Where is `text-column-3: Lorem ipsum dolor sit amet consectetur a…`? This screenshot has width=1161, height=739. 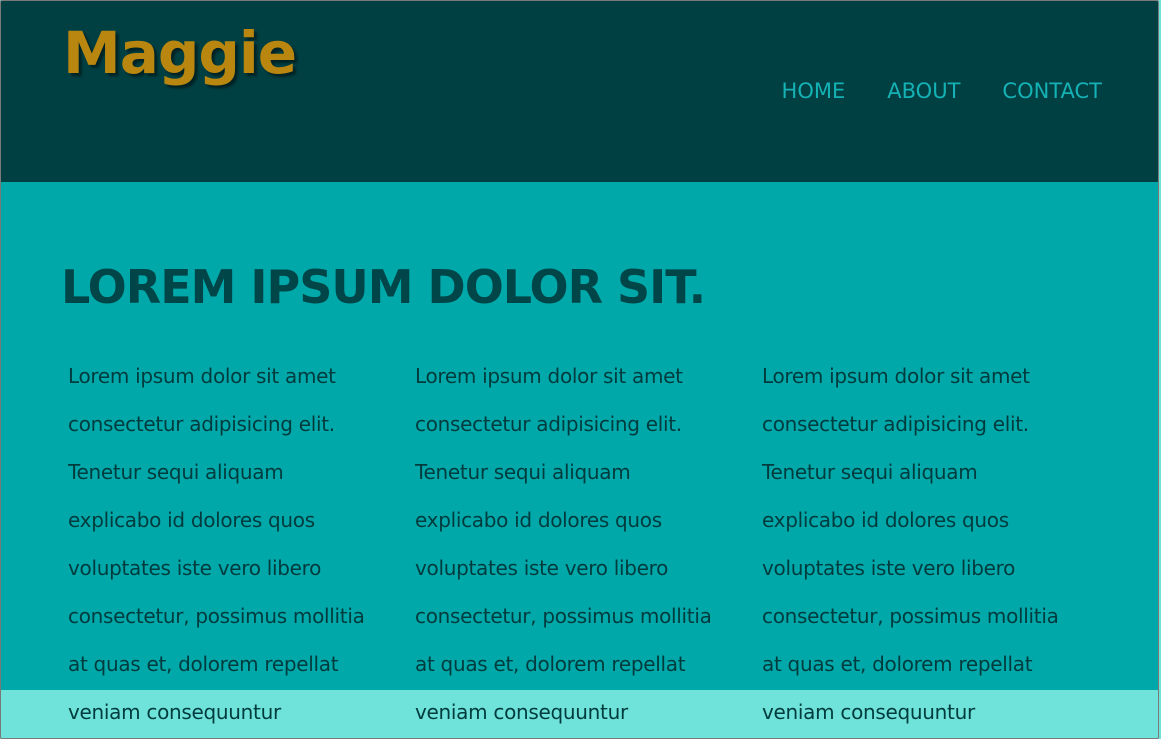 text-column-3: Lorem ipsum dolor sit amet consectetur a… is located at coordinates (910, 544).